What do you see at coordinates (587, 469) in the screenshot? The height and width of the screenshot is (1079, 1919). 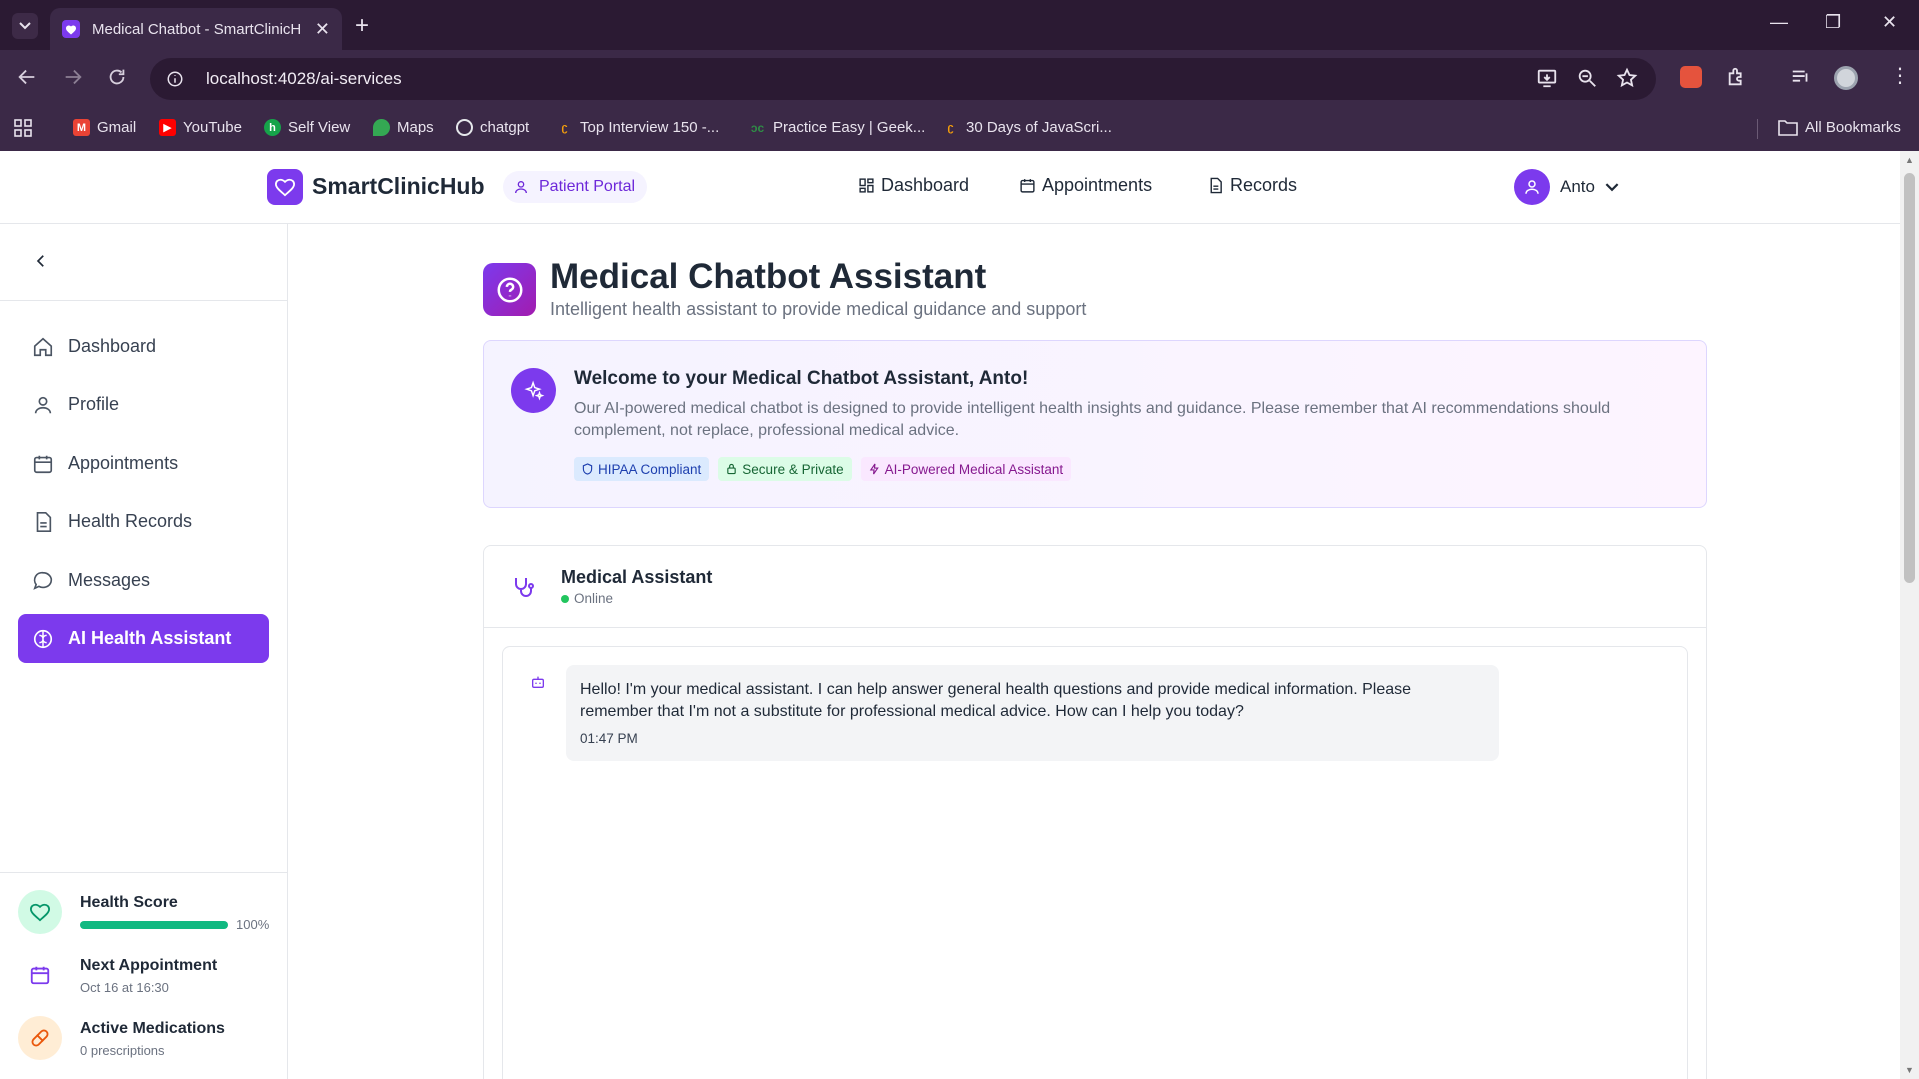 I see `shield-icon` at bounding box center [587, 469].